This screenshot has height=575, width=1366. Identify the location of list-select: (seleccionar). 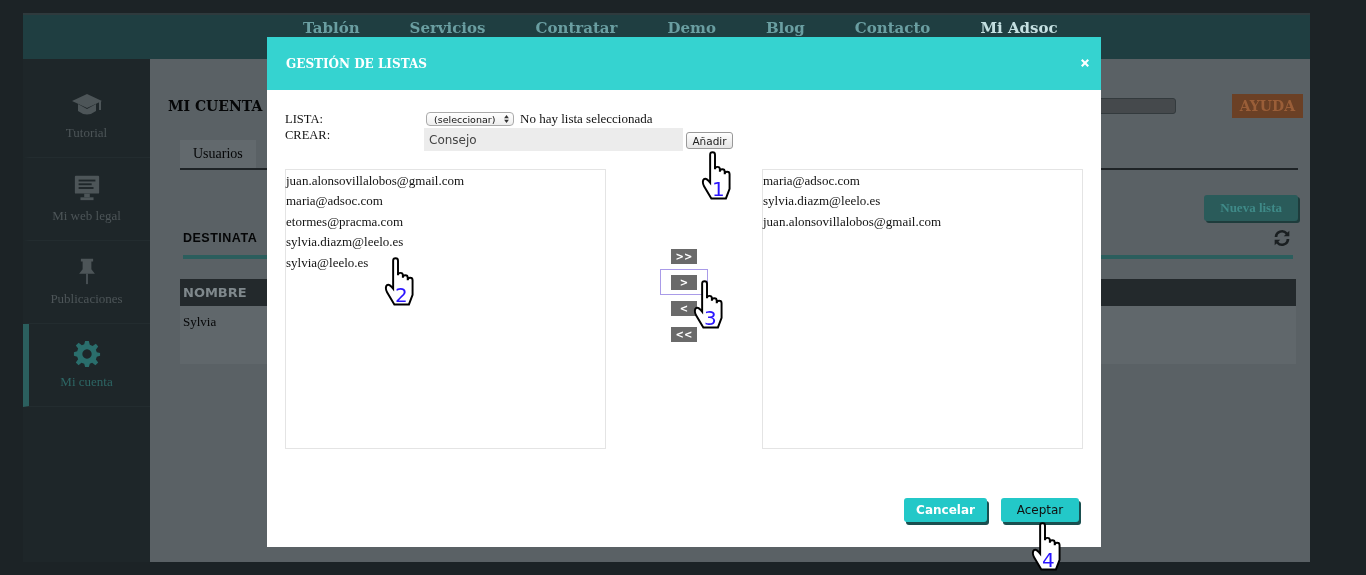
(470, 119).